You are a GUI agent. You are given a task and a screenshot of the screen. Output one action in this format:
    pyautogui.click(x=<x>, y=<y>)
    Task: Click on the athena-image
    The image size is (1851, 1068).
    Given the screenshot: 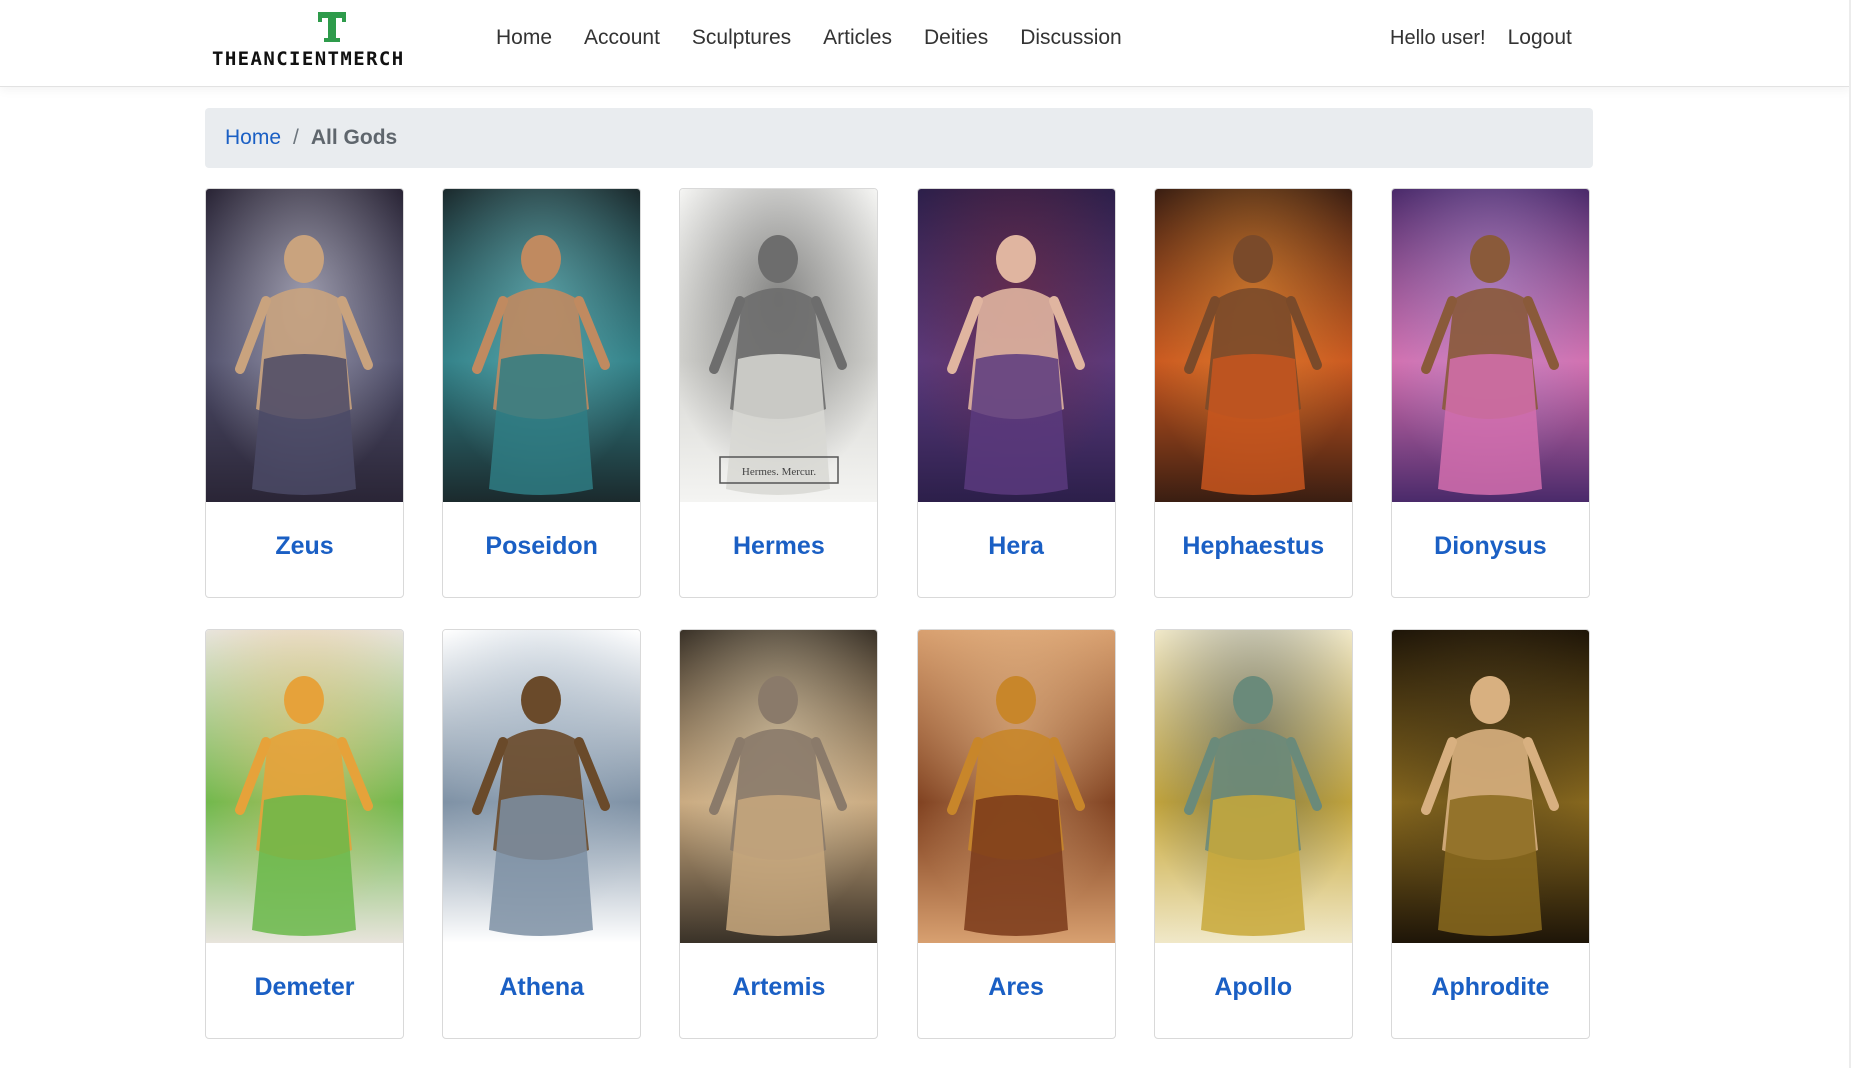 What is the action you would take?
    pyautogui.click(x=542, y=786)
    